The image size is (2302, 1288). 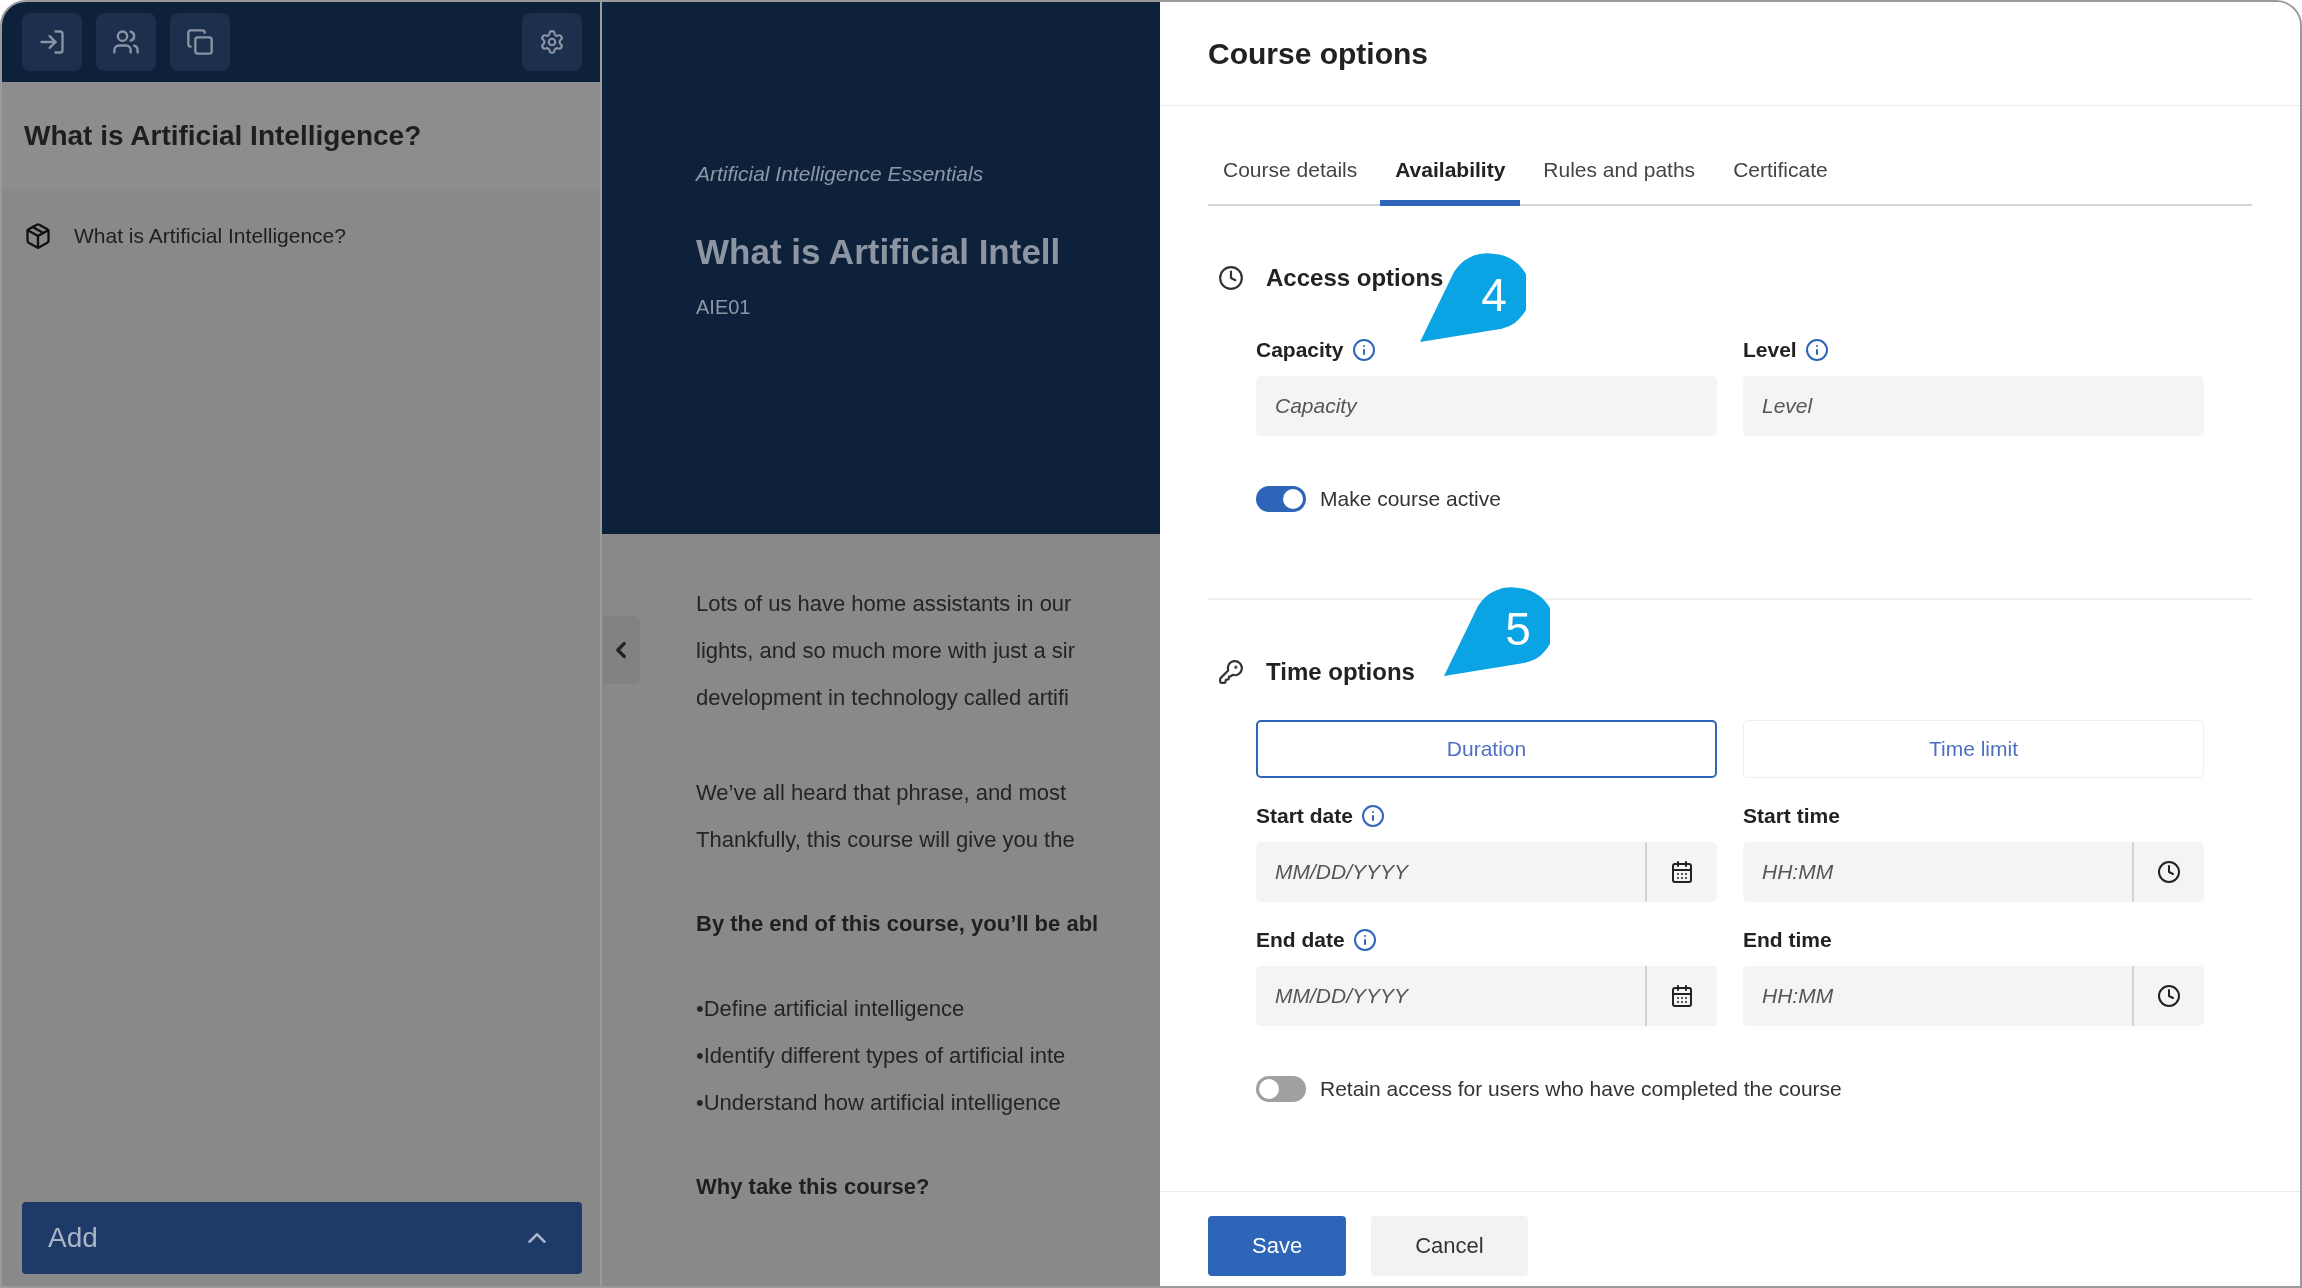 I want to click on input-field: Level, so click(x=1973, y=406).